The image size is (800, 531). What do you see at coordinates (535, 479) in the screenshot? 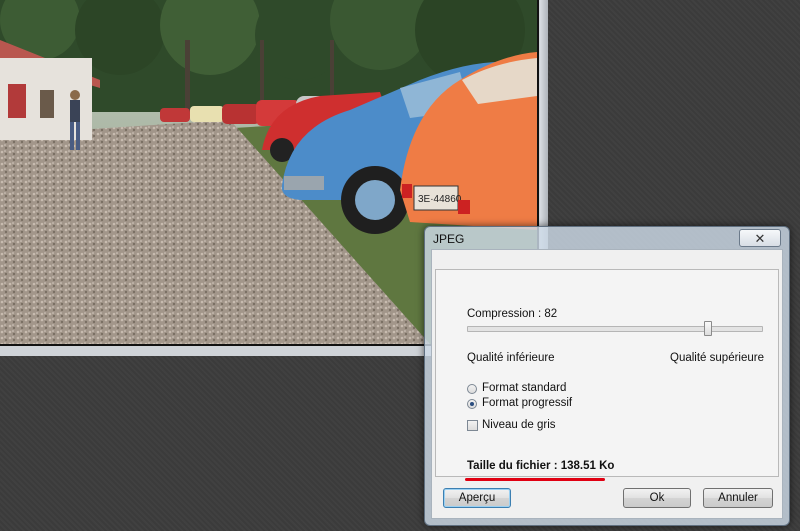
I see `file-size-underline` at bounding box center [535, 479].